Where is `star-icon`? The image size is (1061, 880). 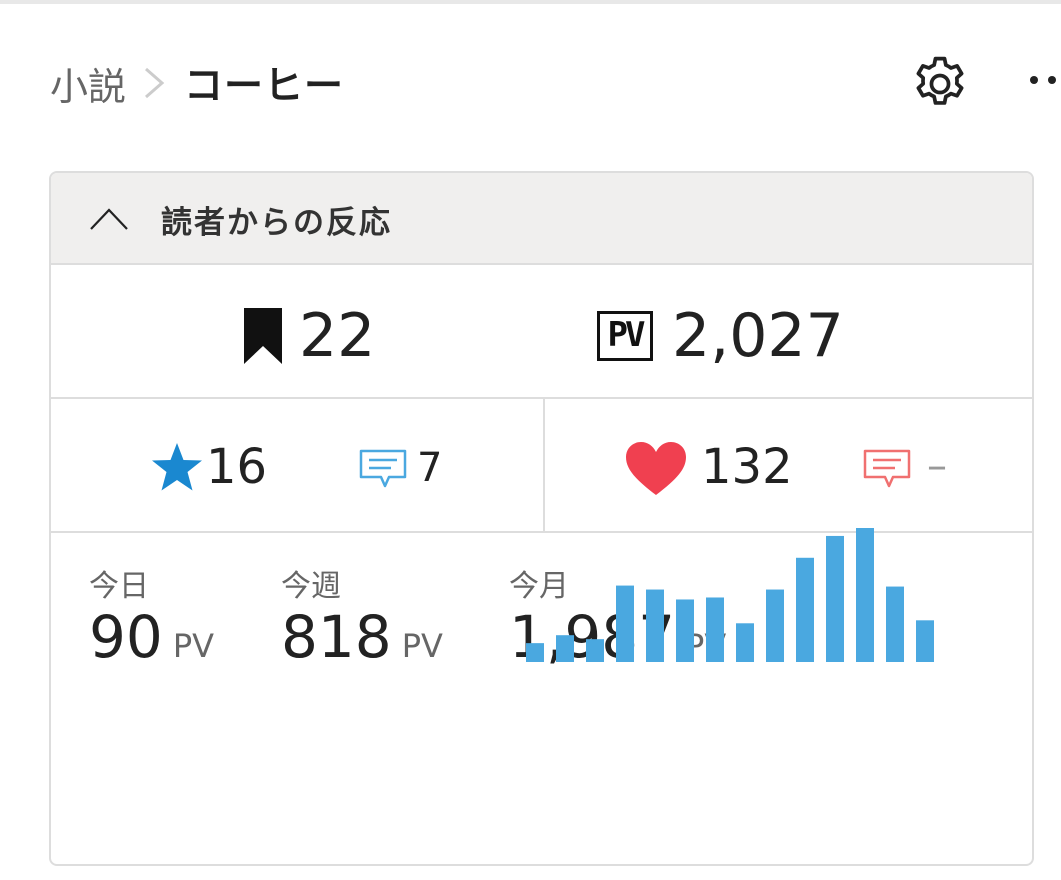 star-icon is located at coordinates (177, 467).